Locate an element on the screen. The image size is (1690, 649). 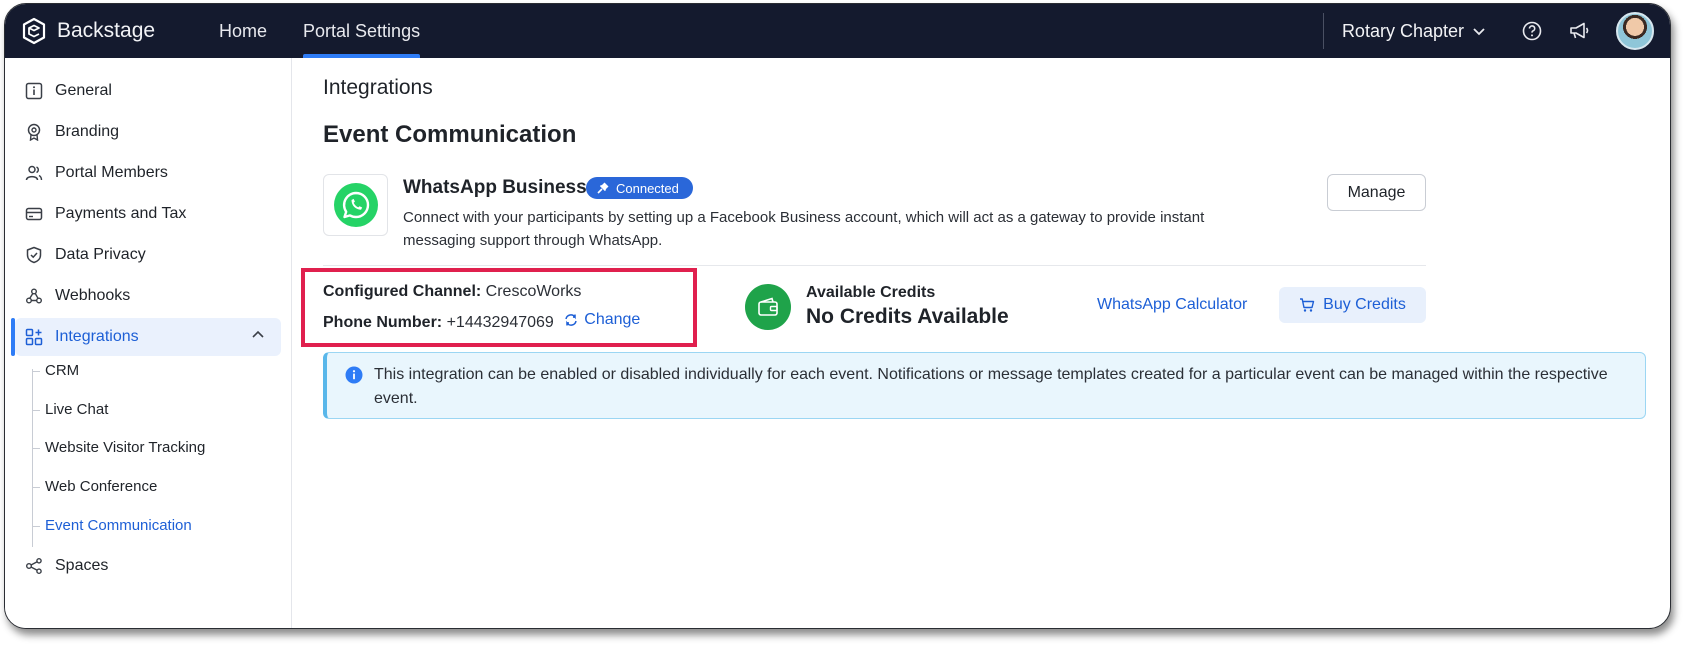
credits-label: Available Credits is located at coordinates (871, 292).